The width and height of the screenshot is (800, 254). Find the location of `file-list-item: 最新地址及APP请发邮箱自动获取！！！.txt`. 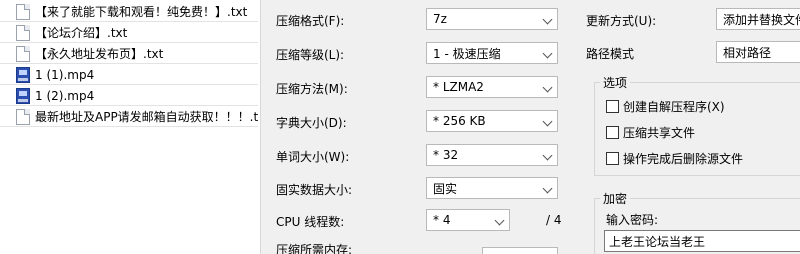

file-list-item: 最新地址及APP请发邮箱自动获取！！！.txt is located at coordinates (129, 117).